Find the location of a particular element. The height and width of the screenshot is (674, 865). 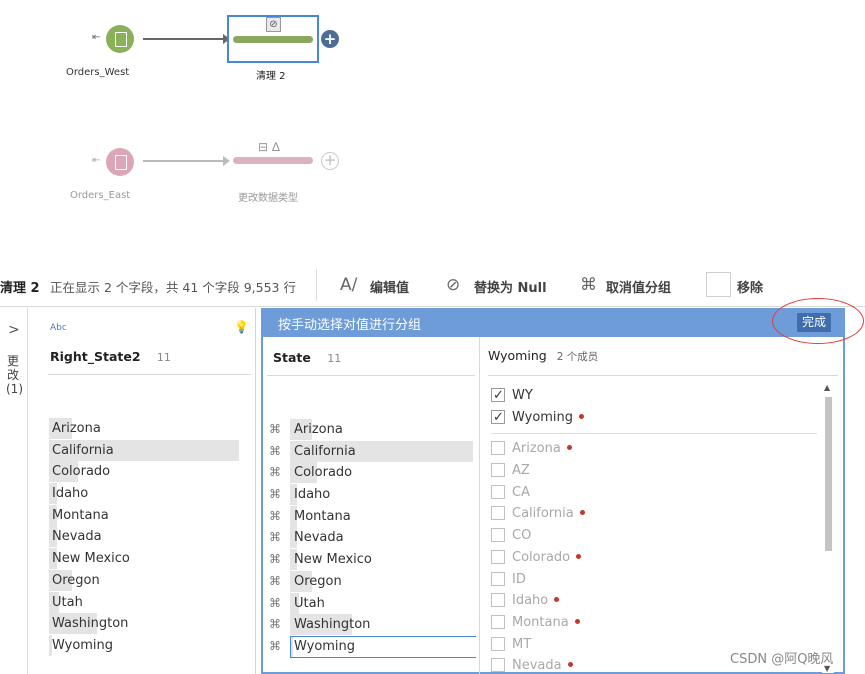

member-row: Wyoming is located at coordinates (656, 418).